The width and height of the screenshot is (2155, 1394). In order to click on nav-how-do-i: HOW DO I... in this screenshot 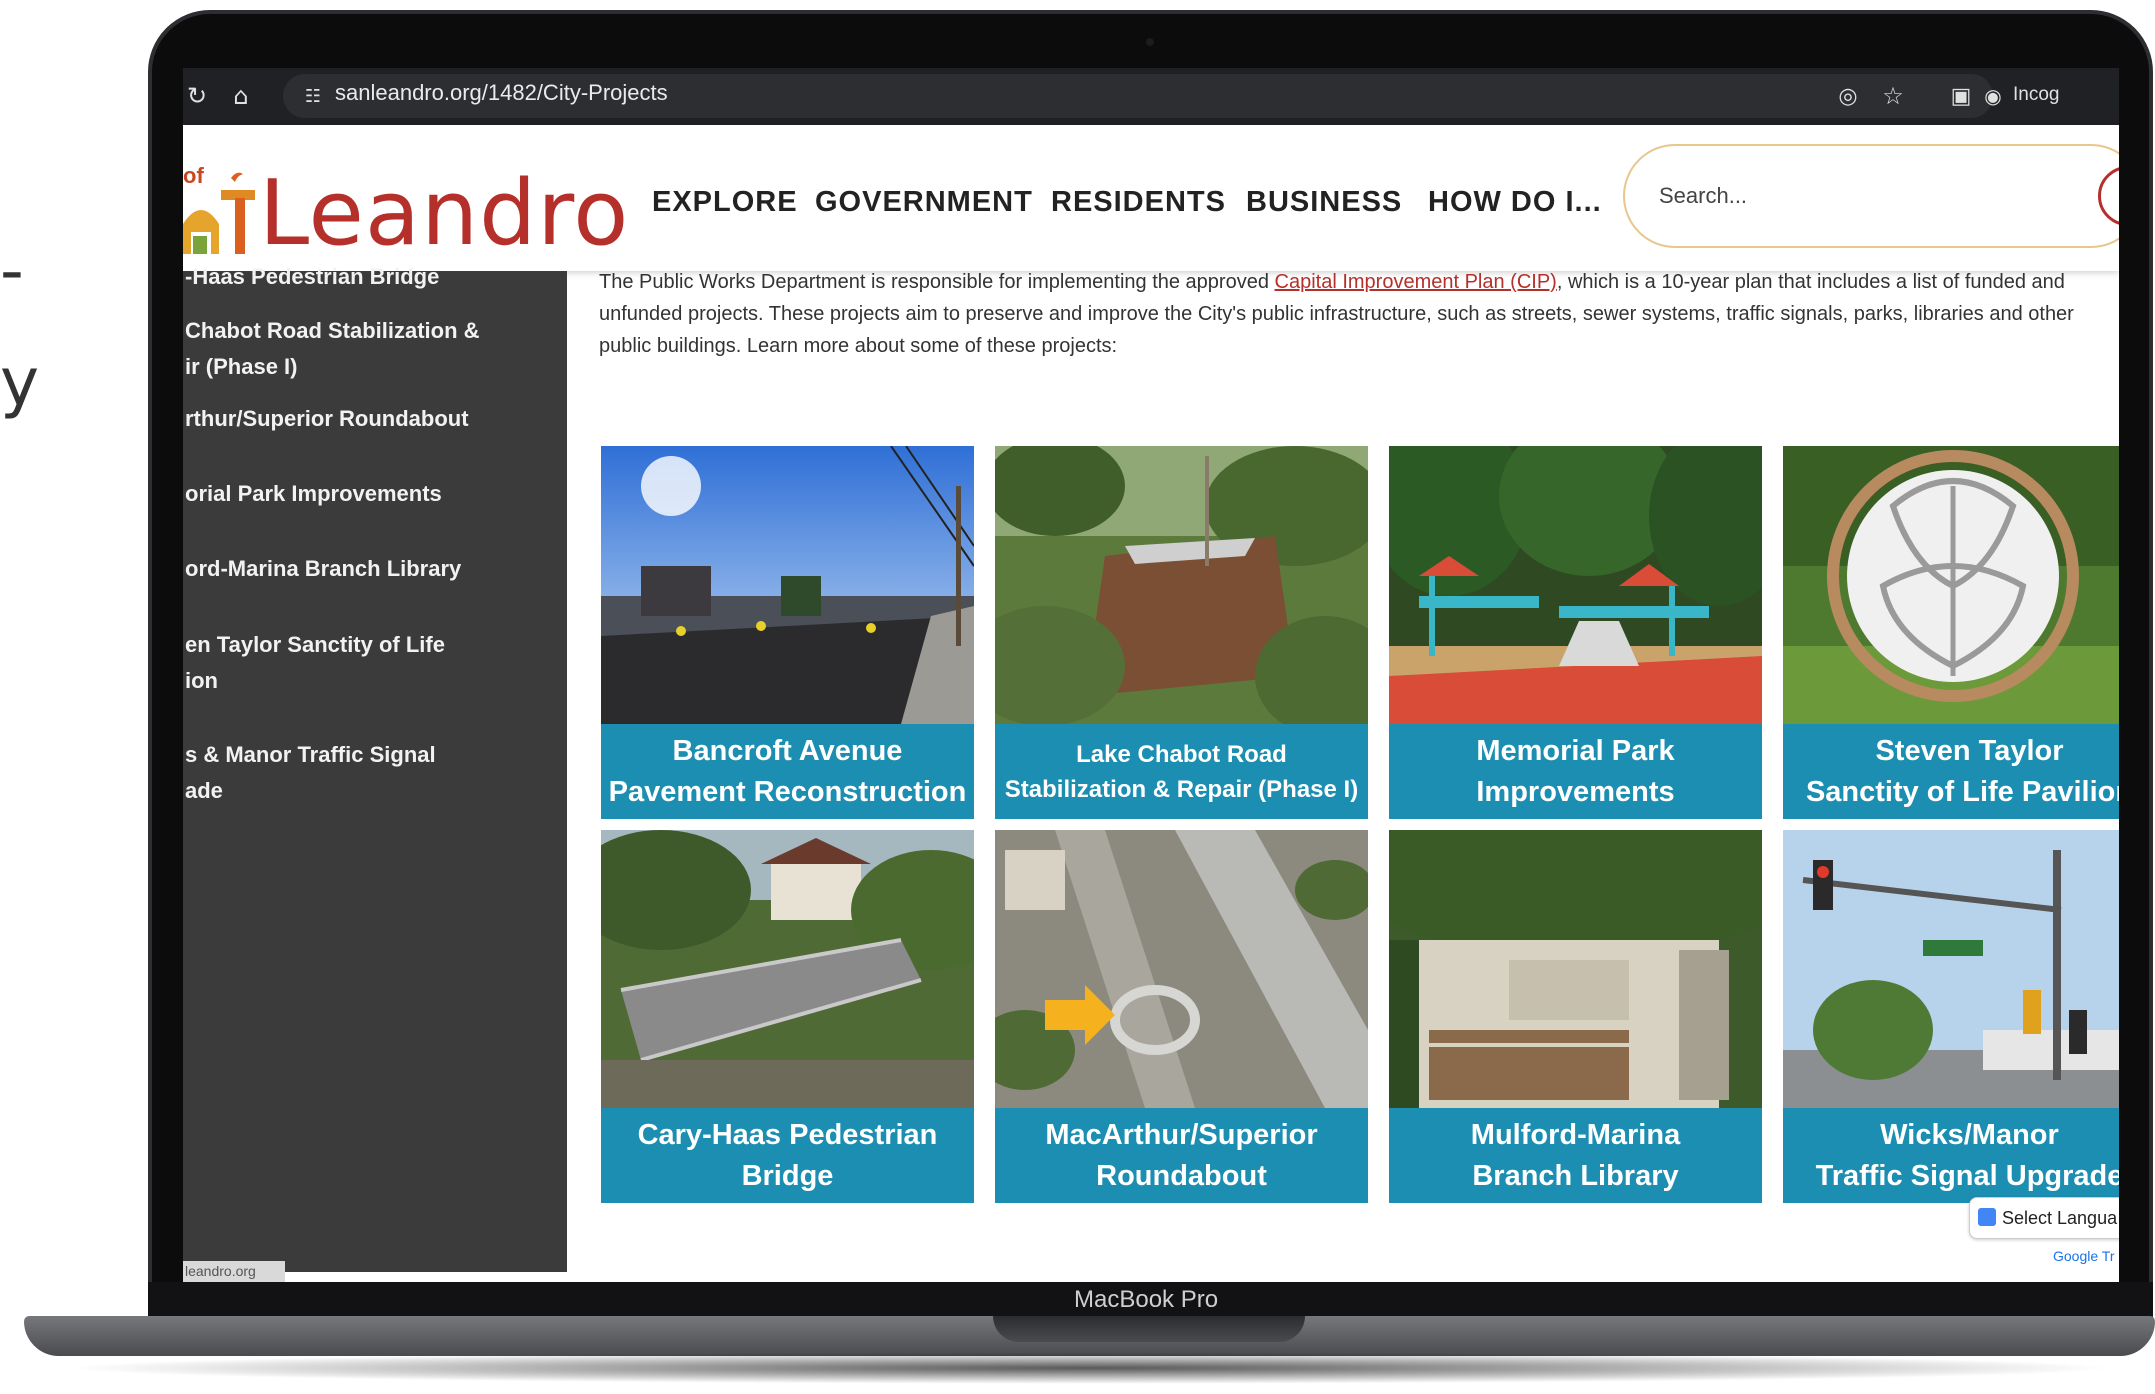, I will do `click(1515, 202)`.